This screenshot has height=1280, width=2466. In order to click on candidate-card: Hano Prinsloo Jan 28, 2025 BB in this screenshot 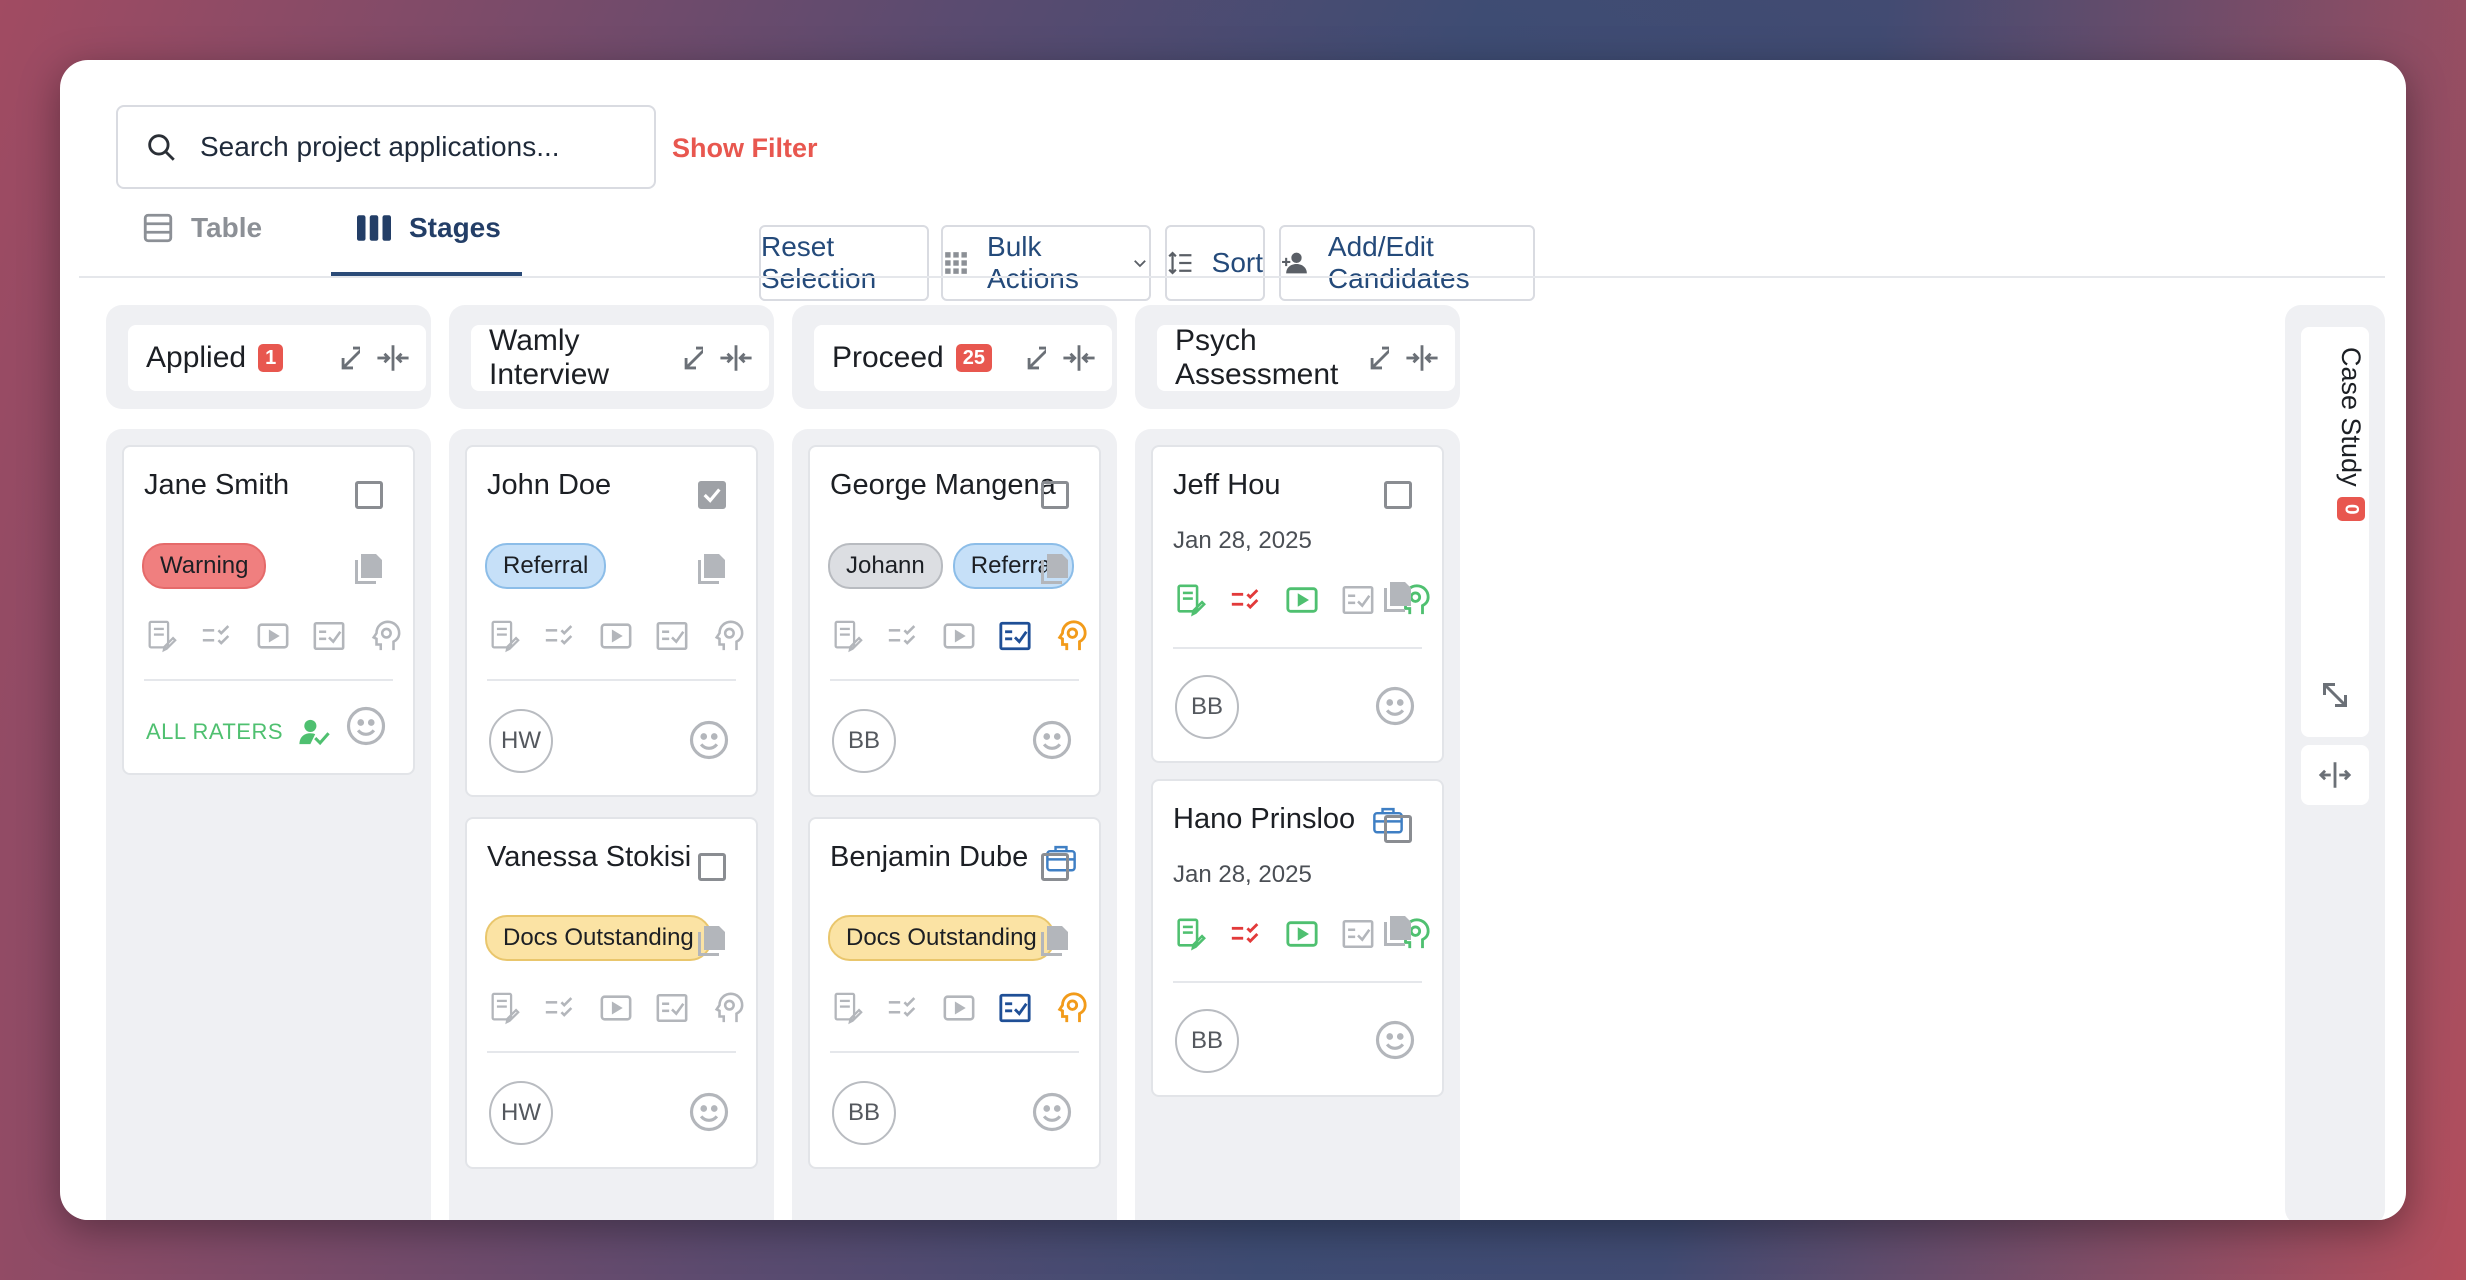, I will do `click(1297, 938)`.